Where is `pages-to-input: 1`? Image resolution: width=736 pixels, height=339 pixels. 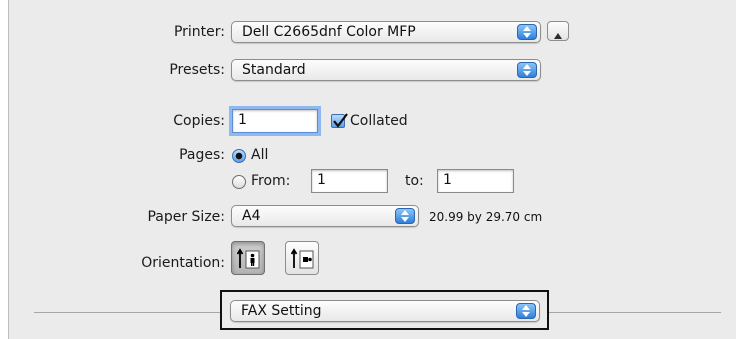
pages-to-input: 1 is located at coordinates (475, 181).